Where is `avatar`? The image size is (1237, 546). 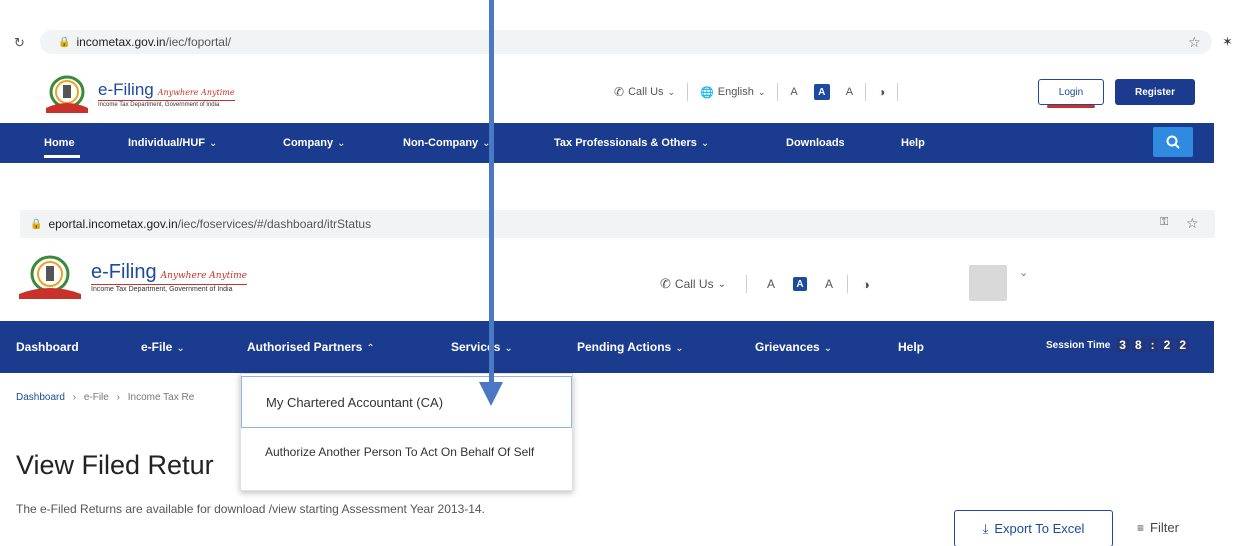
avatar is located at coordinates (988, 283).